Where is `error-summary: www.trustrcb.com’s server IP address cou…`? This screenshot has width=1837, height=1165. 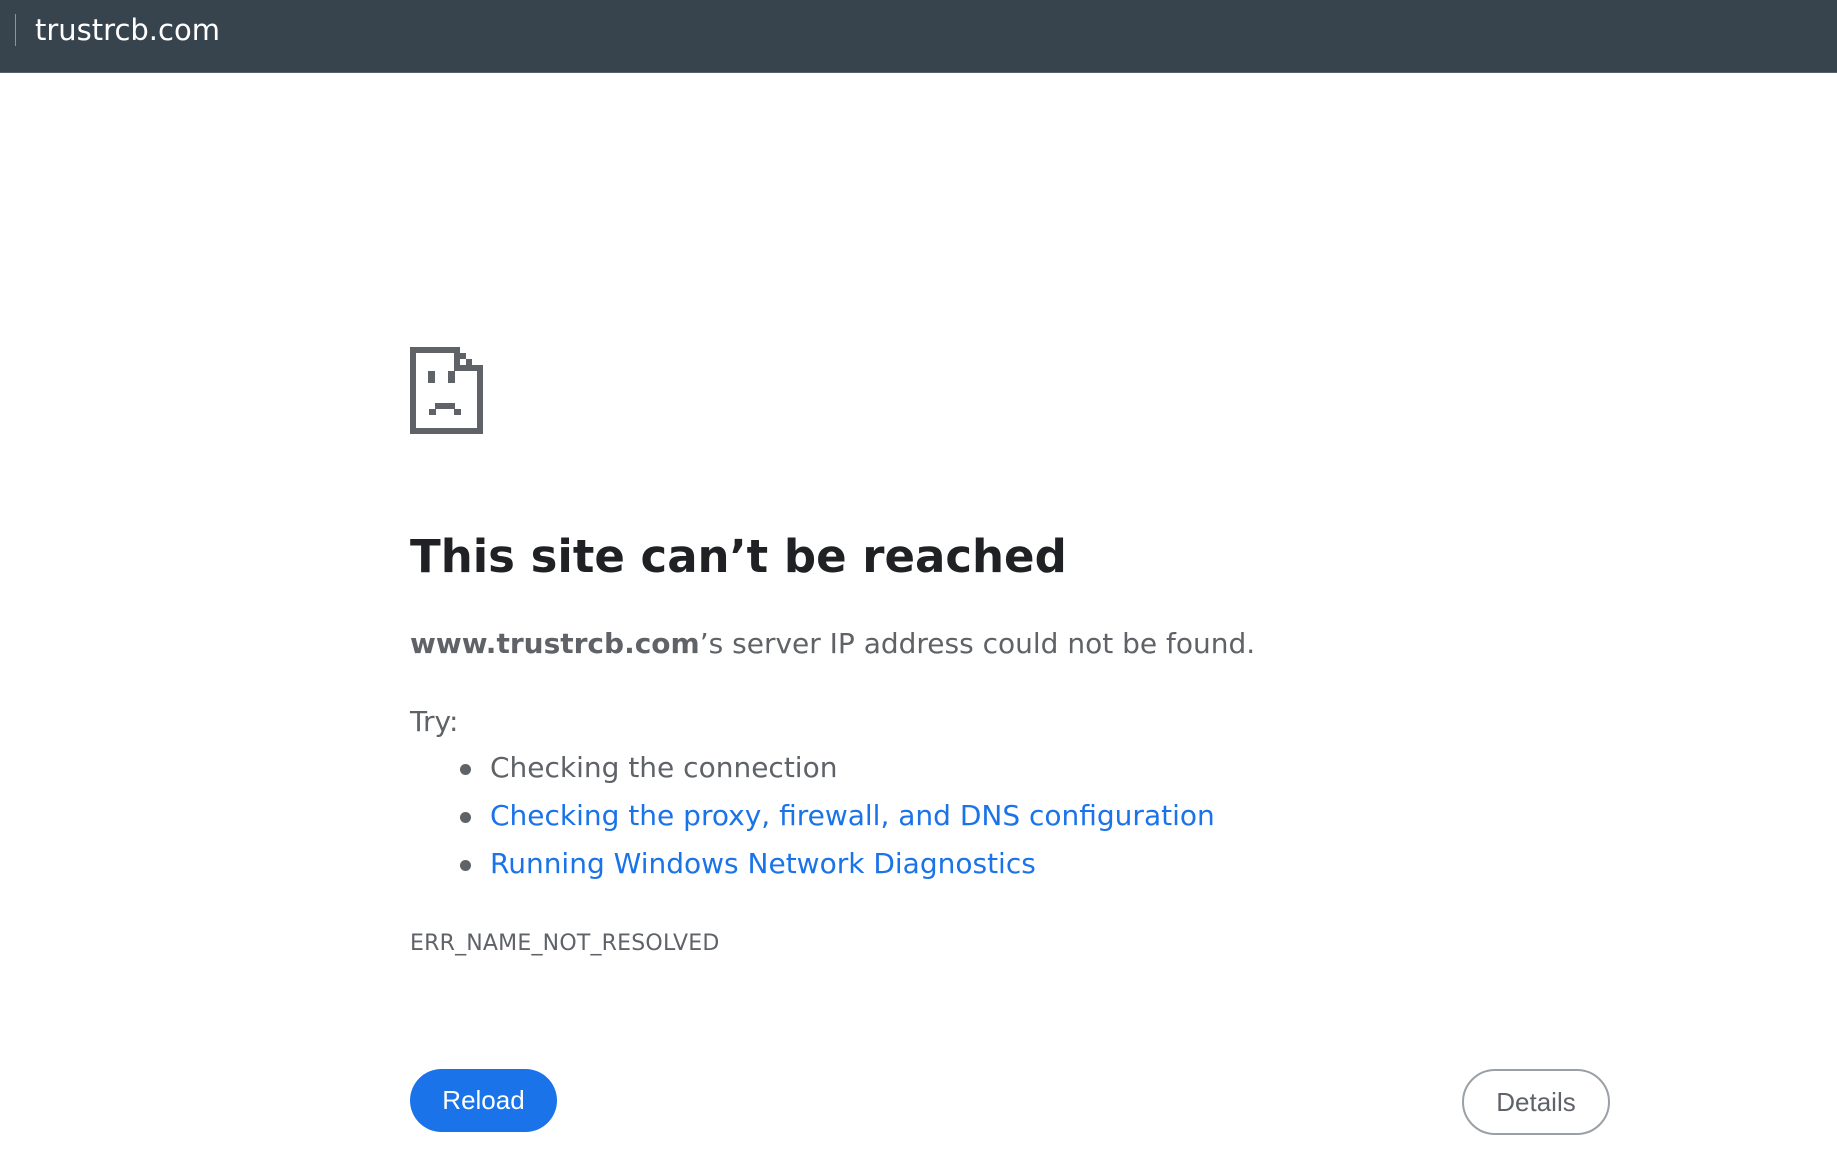 error-summary: www.trustrcb.com’s server IP address cou… is located at coordinates (832, 644).